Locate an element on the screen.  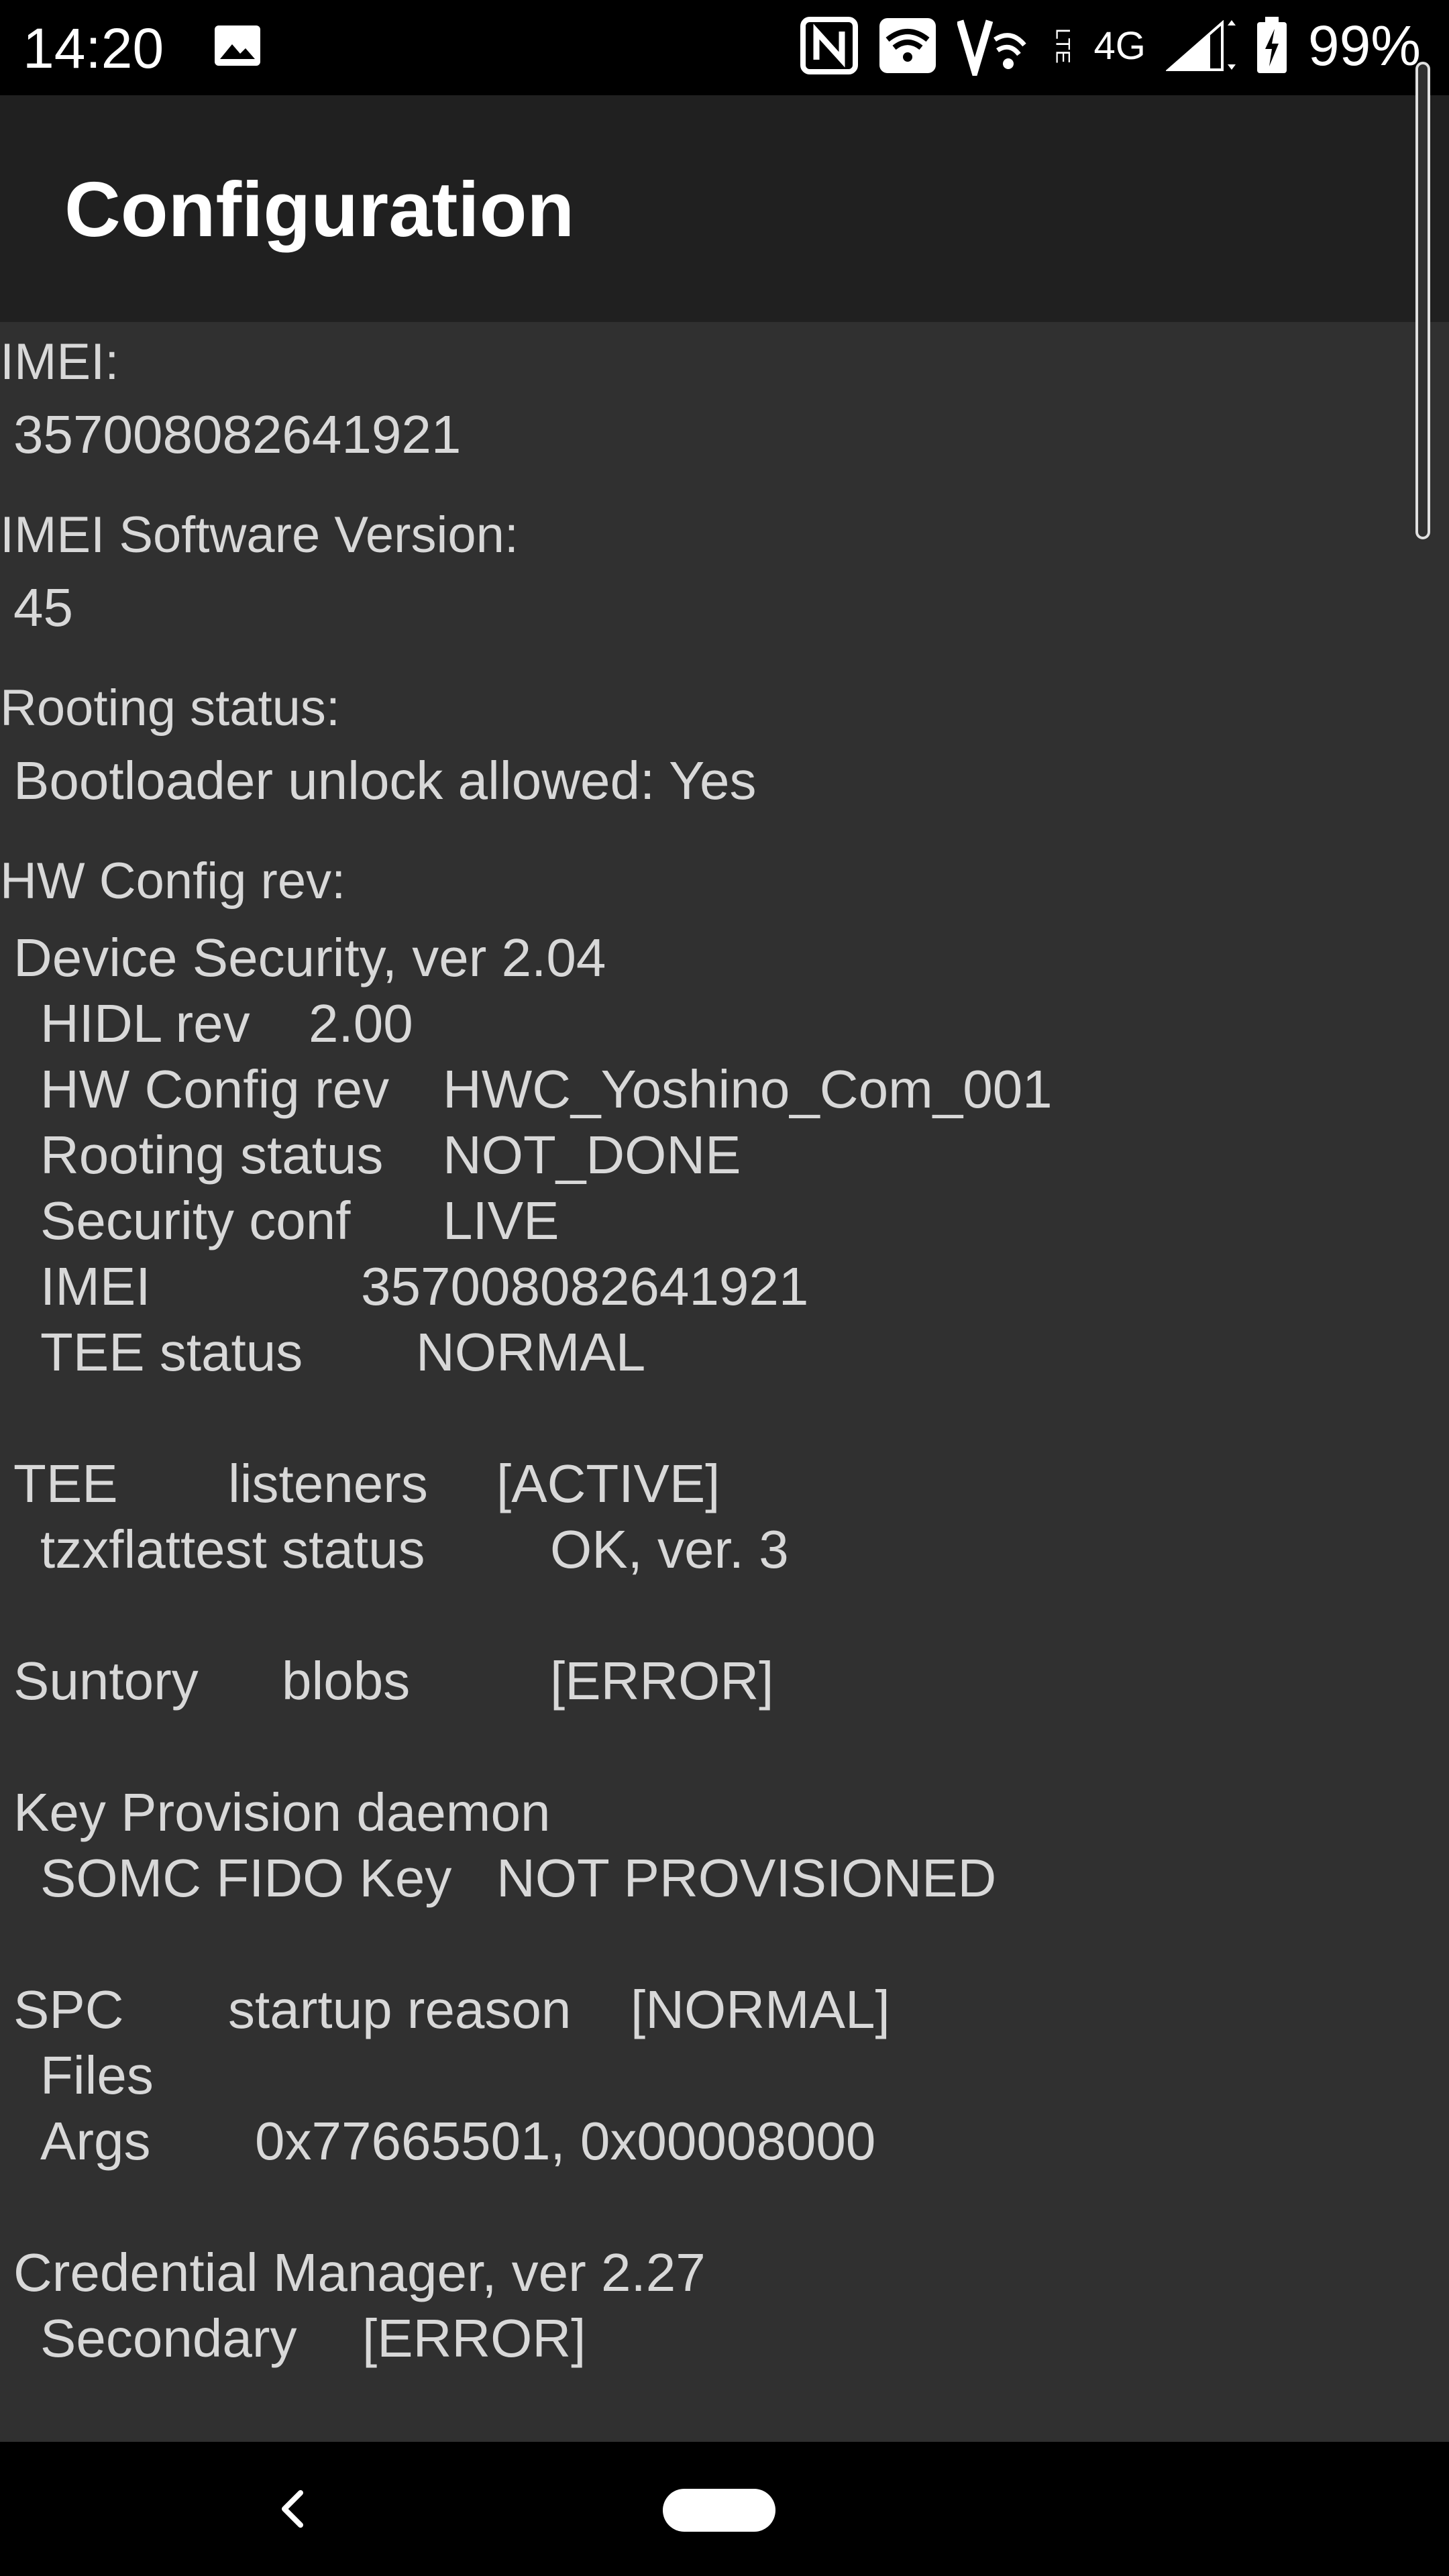
app-bar: Configuration is located at coordinates (724, 208).